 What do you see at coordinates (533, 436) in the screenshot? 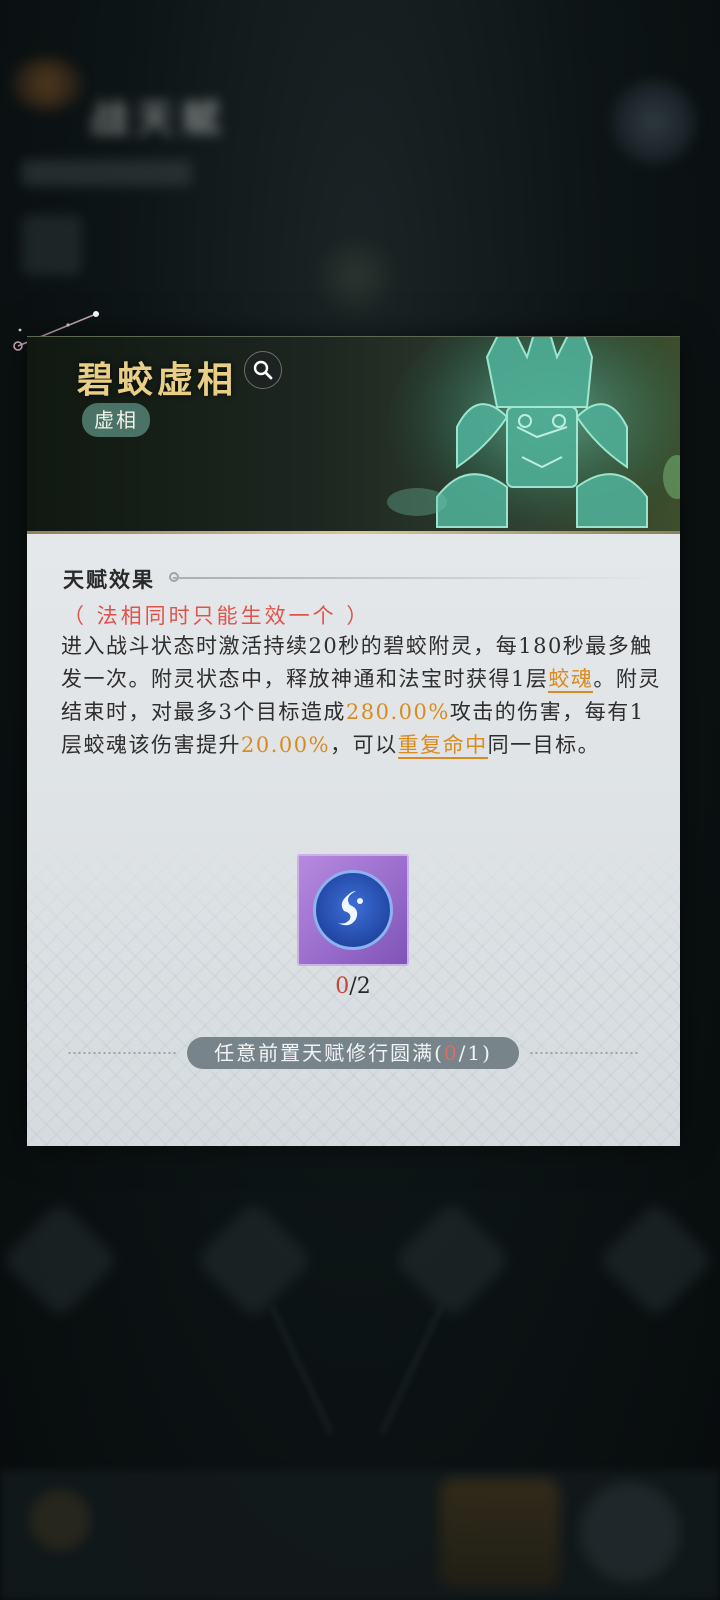
I see `dragon-statue-illustration` at bounding box center [533, 436].